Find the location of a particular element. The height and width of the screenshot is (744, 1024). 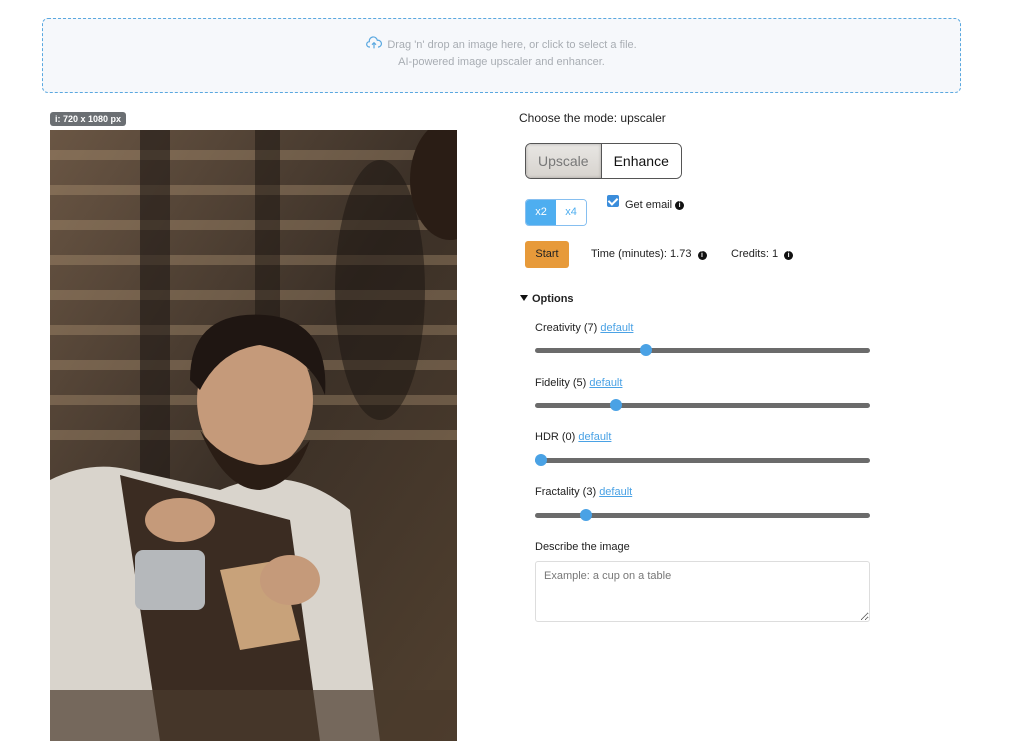

time-label: Time (minutes): 1.73 is located at coordinates (641, 254).